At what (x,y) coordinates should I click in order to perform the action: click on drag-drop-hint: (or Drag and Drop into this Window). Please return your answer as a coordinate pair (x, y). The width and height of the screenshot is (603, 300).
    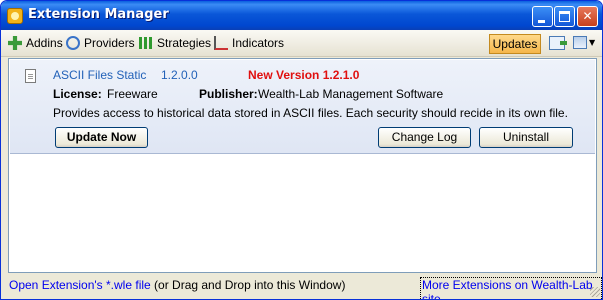
    Looking at the image, I should click on (248, 285).